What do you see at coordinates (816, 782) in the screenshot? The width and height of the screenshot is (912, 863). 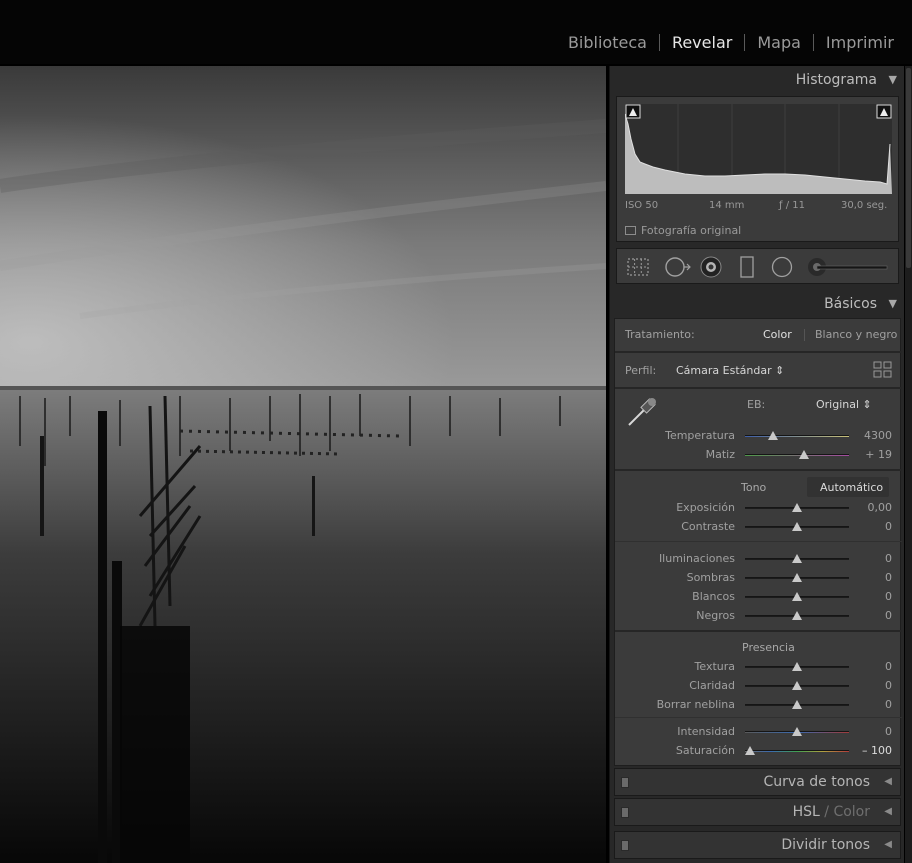 I see `tone-curve-title: Curva de tonos` at bounding box center [816, 782].